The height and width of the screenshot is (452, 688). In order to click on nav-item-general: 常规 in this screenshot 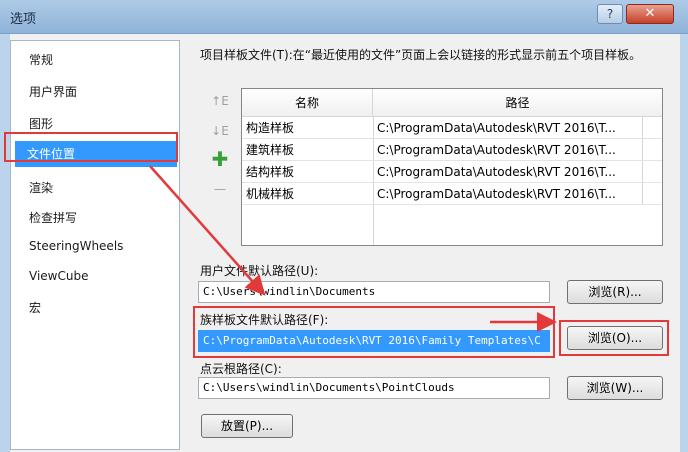, I will do `click(41, 59)`.